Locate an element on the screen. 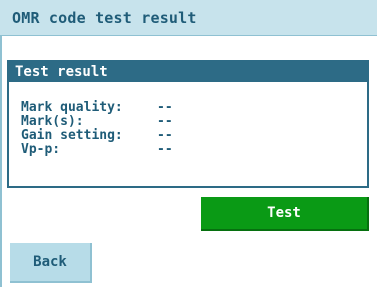  test-result-header: Test result is located at coordinates (188, 72).